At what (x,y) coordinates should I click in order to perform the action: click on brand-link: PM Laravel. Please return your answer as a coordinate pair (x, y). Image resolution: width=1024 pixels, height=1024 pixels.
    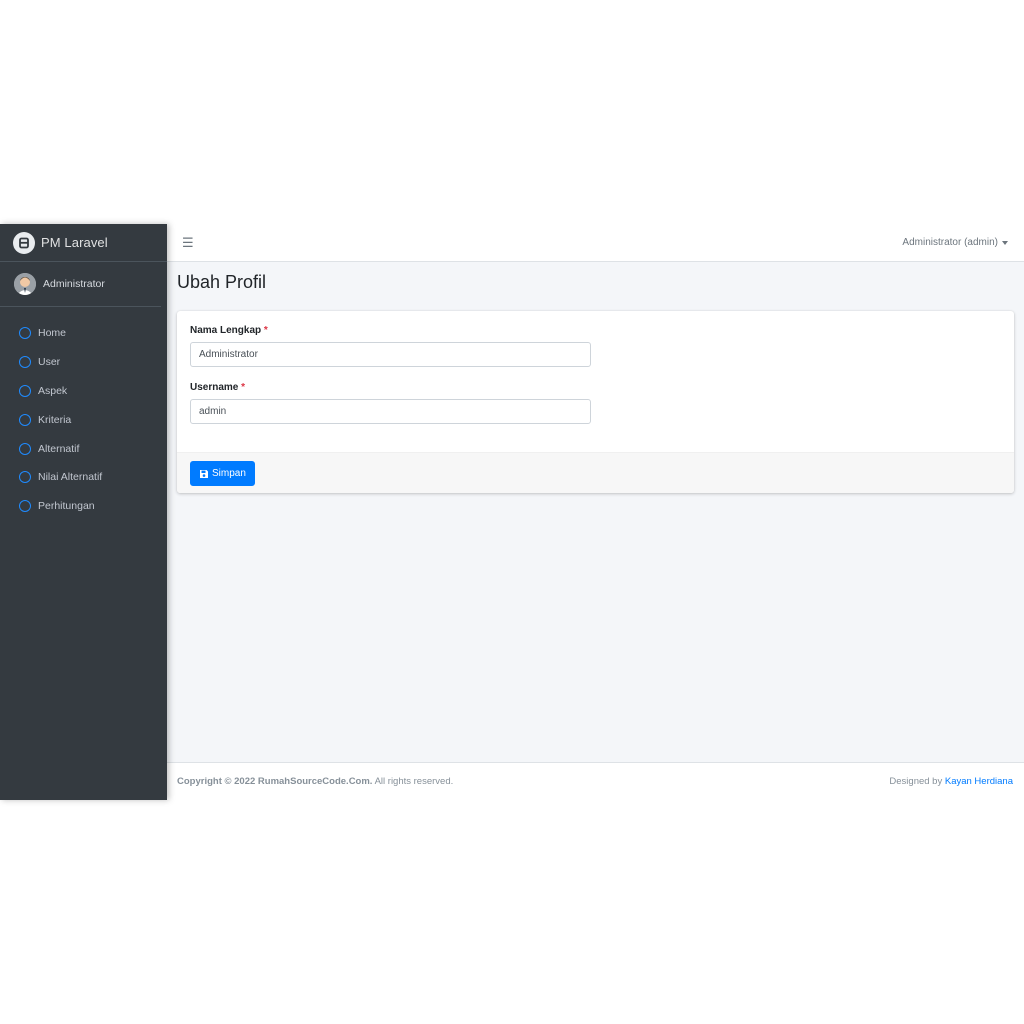
    Looking at the image, I should click on (83, 243).